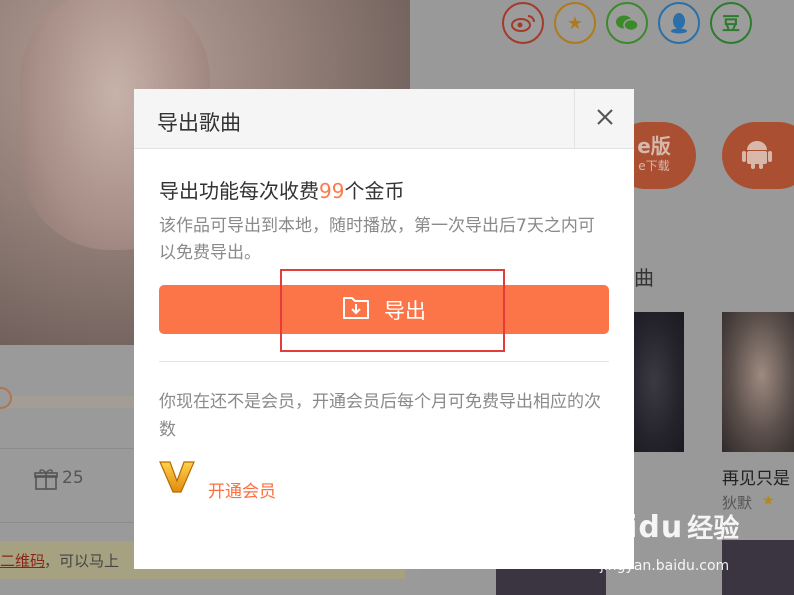 The height and width of the screenshot is (595, 794). Describe the element at coordinates (731, 23) in the screenshot. I see `douban-icon: 豆` at that location.